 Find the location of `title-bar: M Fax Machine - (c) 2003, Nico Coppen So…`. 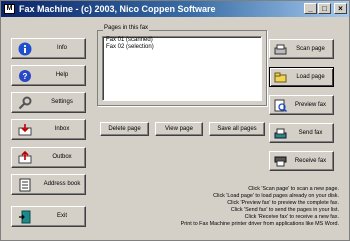

title-bar: M Fax Machine - (c) 2003, Nico Coppen So… is located at coordinates (175, 9).